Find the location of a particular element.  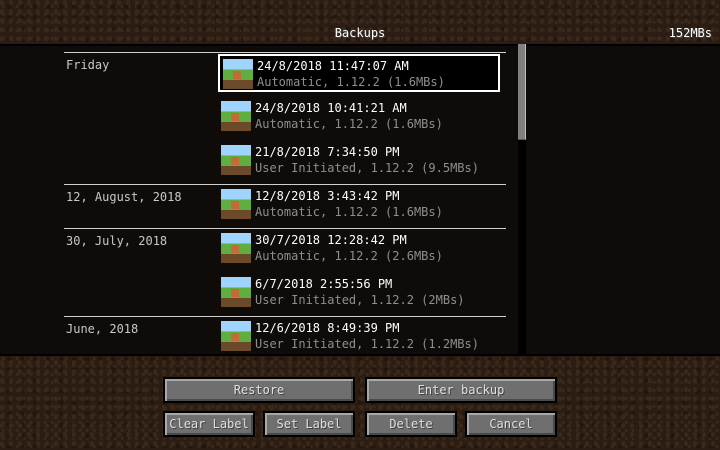

backup-datetime: 12/6/2018 8:49:39 PM is located at coordinates (327, 328).